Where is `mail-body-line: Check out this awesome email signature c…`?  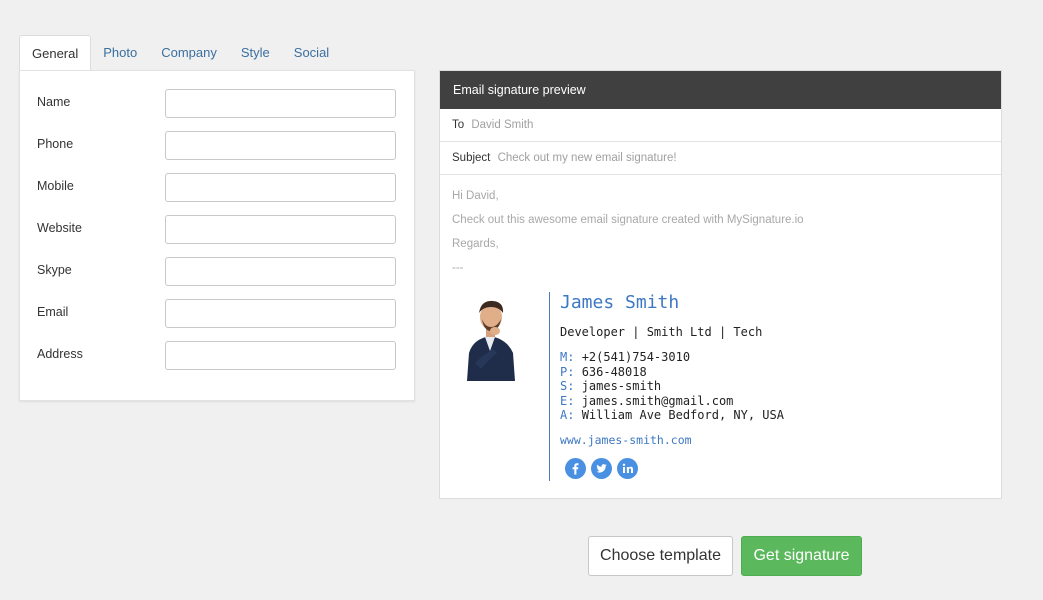 mail-body-line: Check out this awesome email signature c… is located at coordinates (628, 220).